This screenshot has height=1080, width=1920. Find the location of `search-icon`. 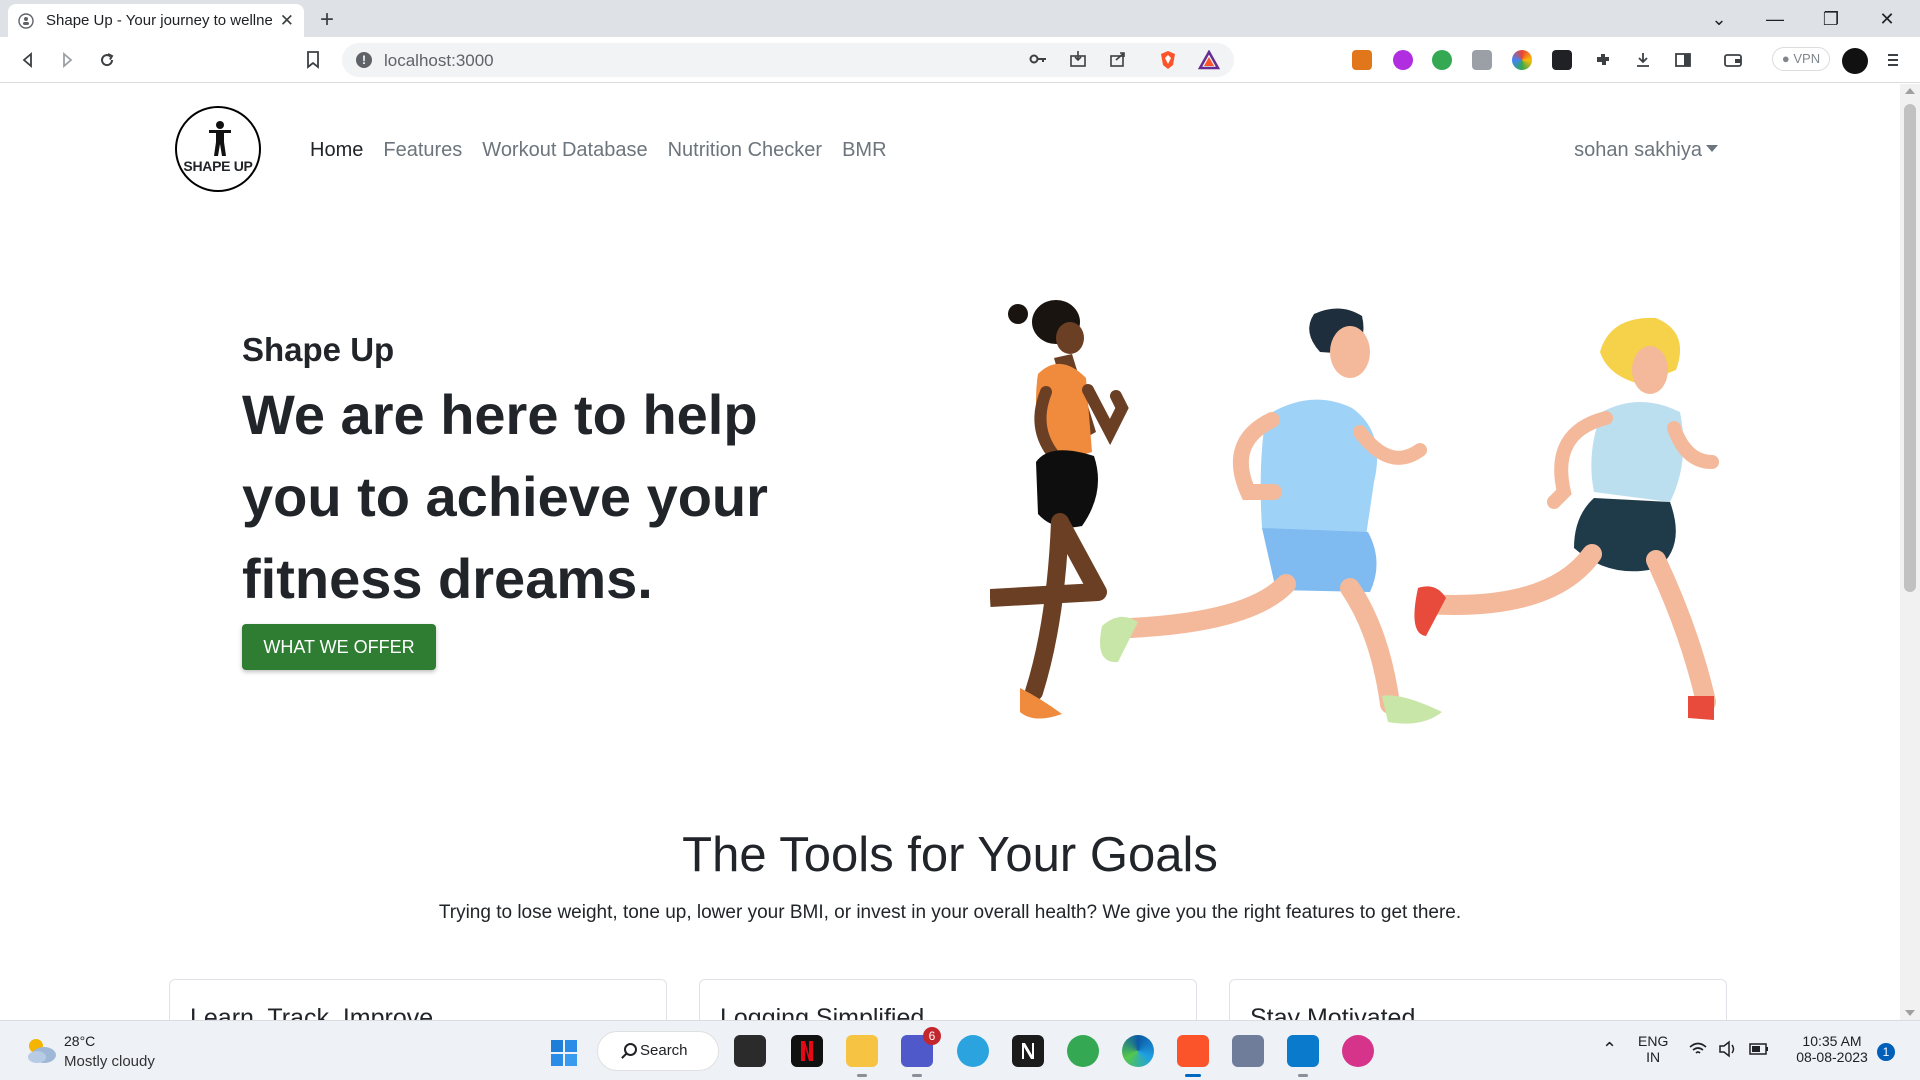

search-icon is located at coordinates (630, 1049).